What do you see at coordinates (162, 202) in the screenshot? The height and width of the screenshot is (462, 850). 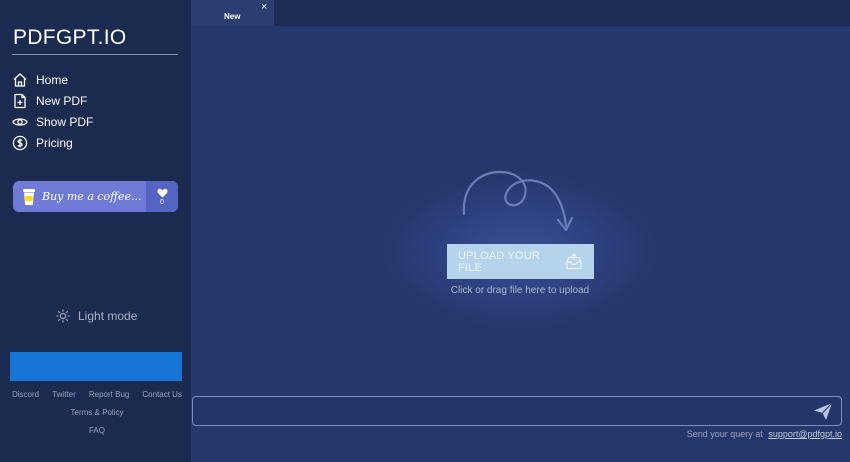 I see `coffee-count: 0` at bounding box center [162, 202].